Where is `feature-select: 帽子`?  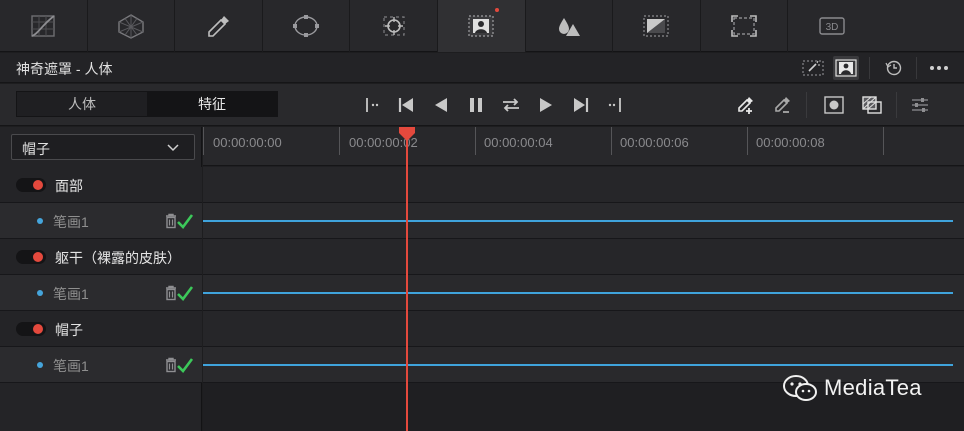
feature-select: 帽子 is located at coordinates (103, 147).